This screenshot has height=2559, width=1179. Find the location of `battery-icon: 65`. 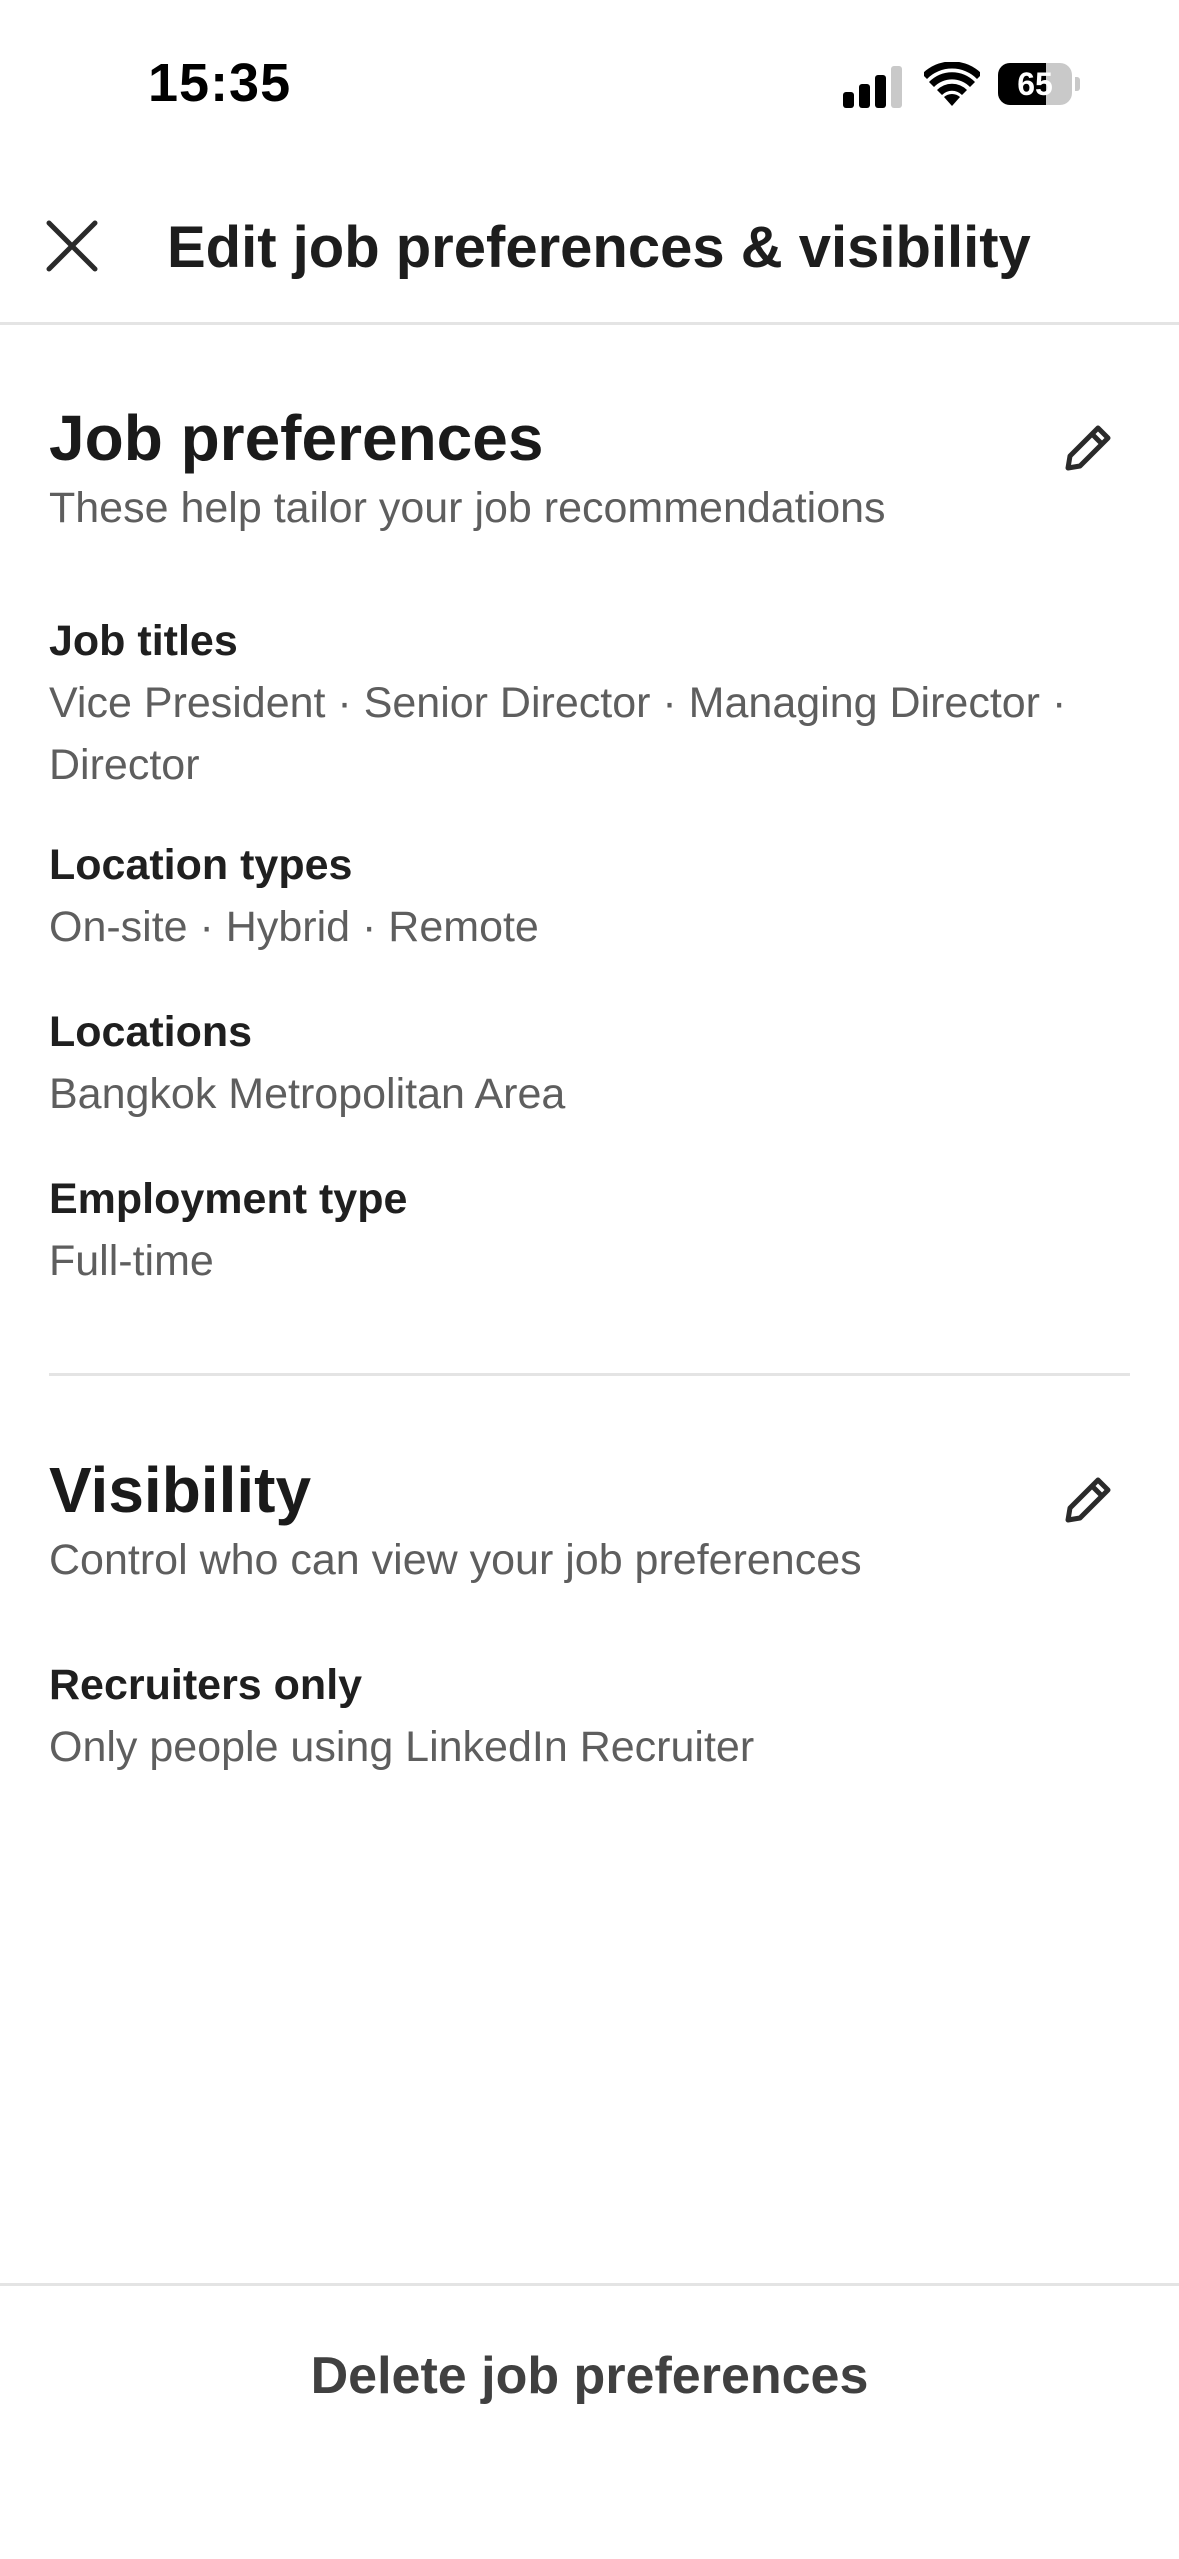

battery-icon: 65 is located at coordinates (1039, 84).